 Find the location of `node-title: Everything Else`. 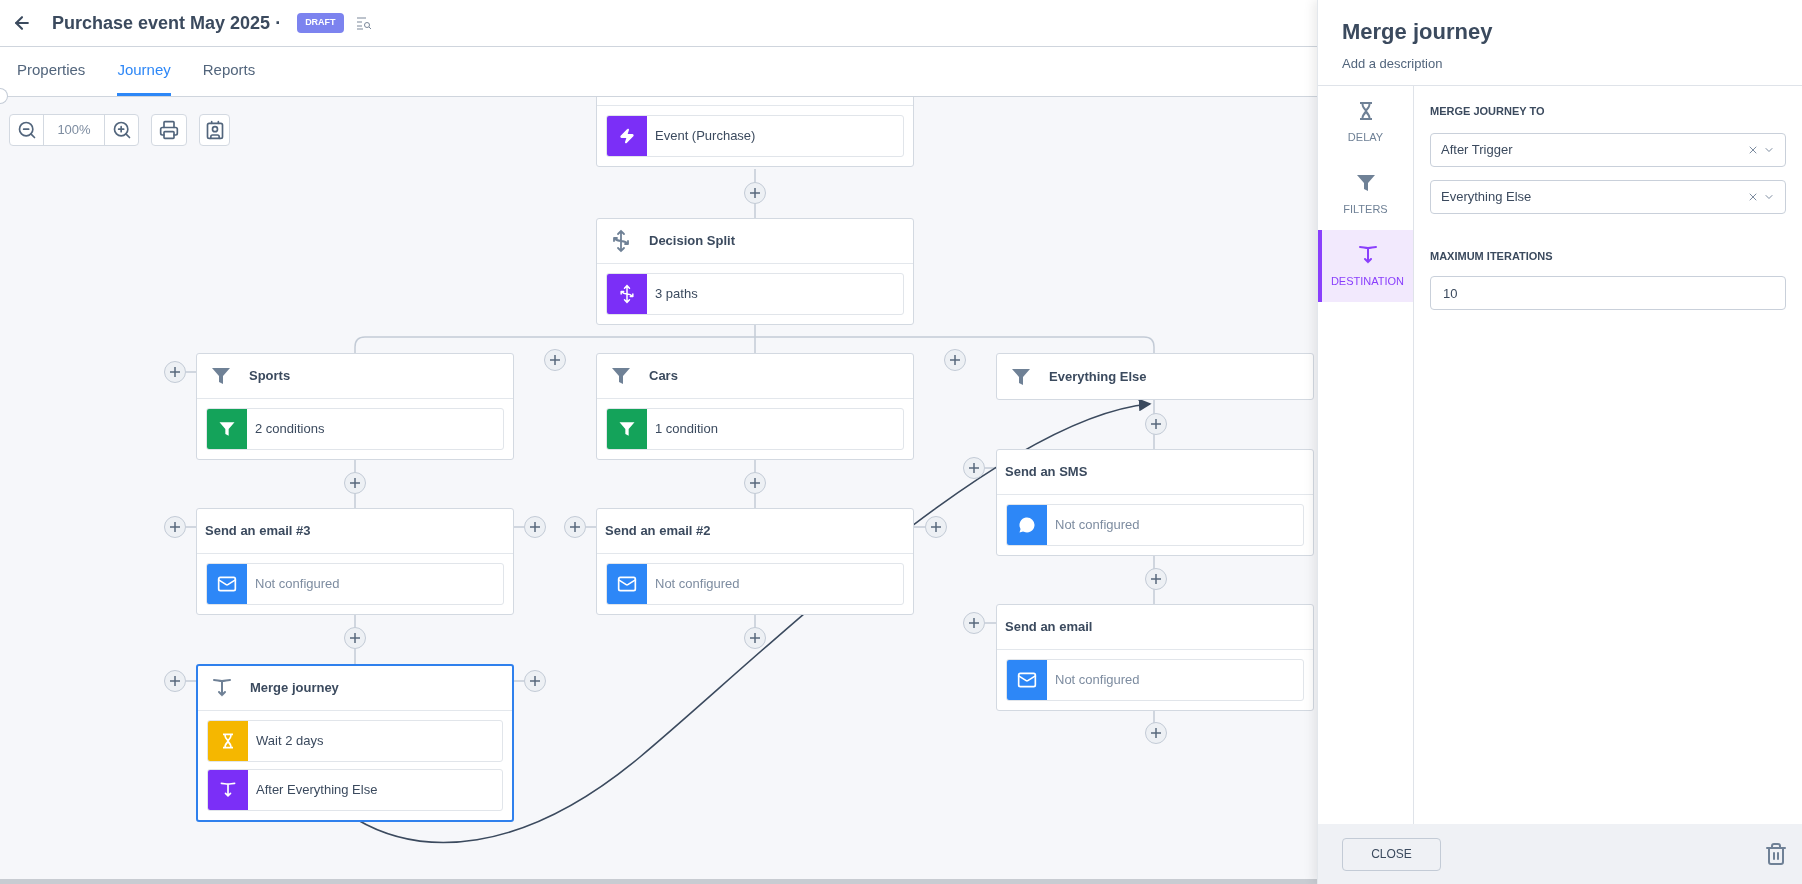

node-title: Everything Else is located at coordinates (1098, 376).